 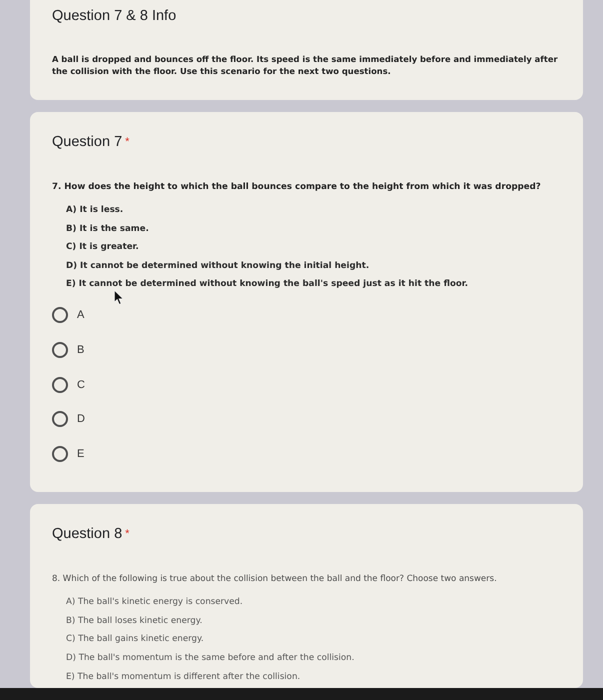 I want to click on option-label: C, so click(x=81, y=385).